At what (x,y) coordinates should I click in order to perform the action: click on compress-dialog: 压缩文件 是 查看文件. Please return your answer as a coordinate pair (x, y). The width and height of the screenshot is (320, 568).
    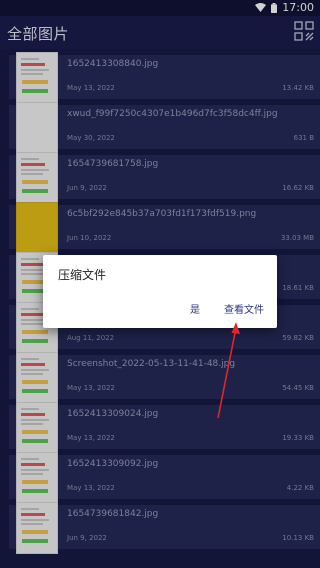
    Looking at the image, I should click on (160, 291).